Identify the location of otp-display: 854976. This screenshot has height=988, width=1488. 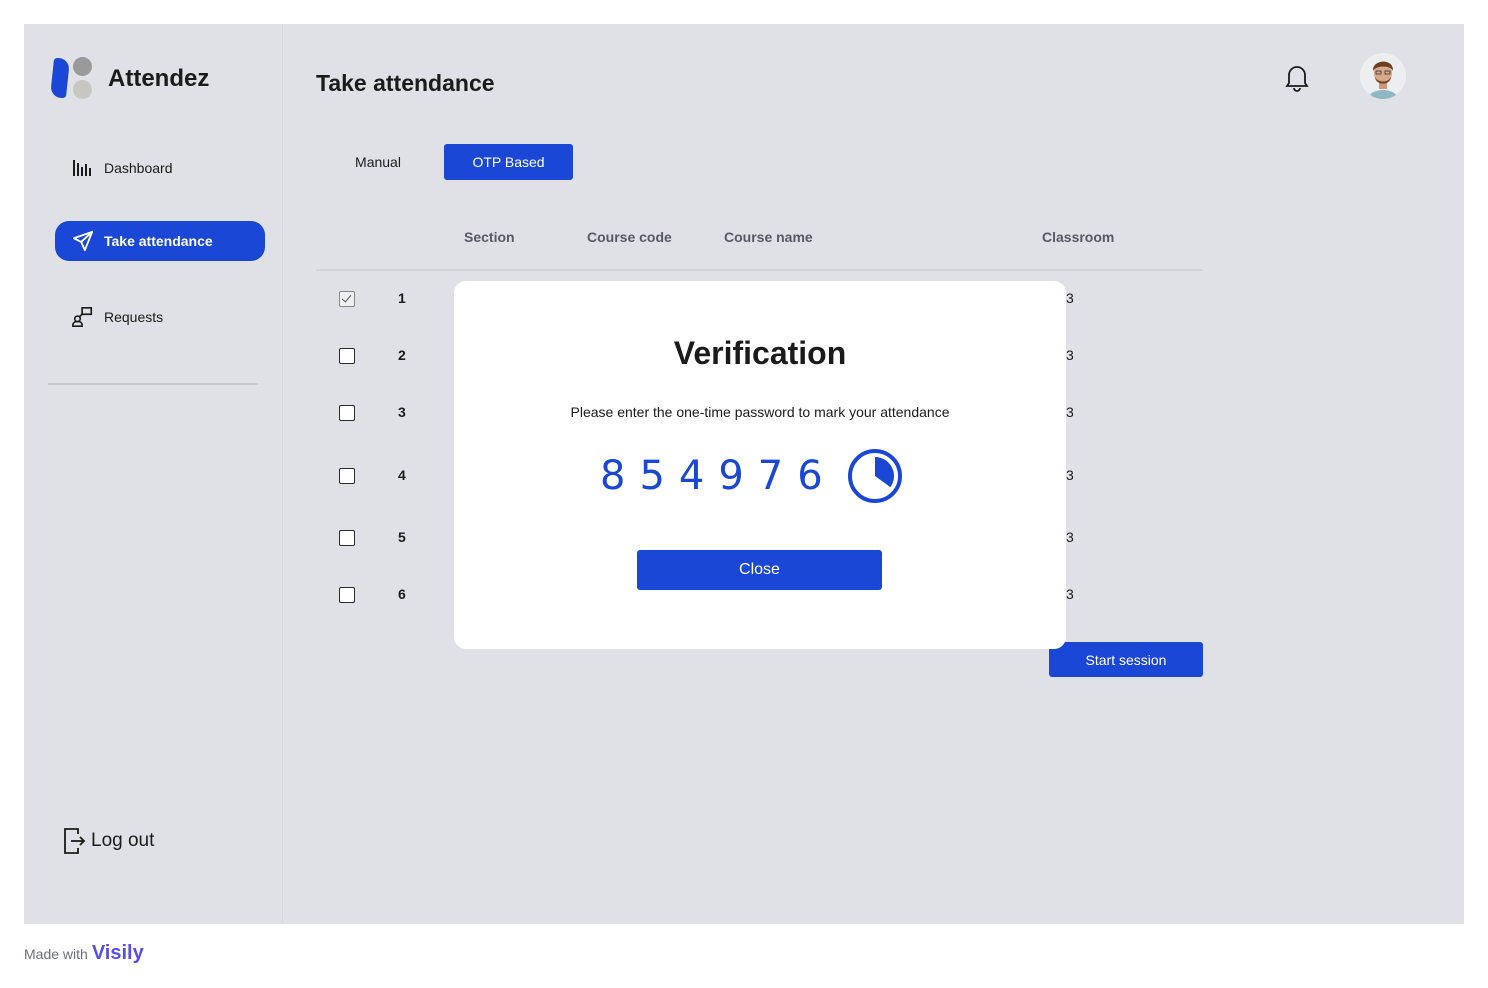
(751, 476).